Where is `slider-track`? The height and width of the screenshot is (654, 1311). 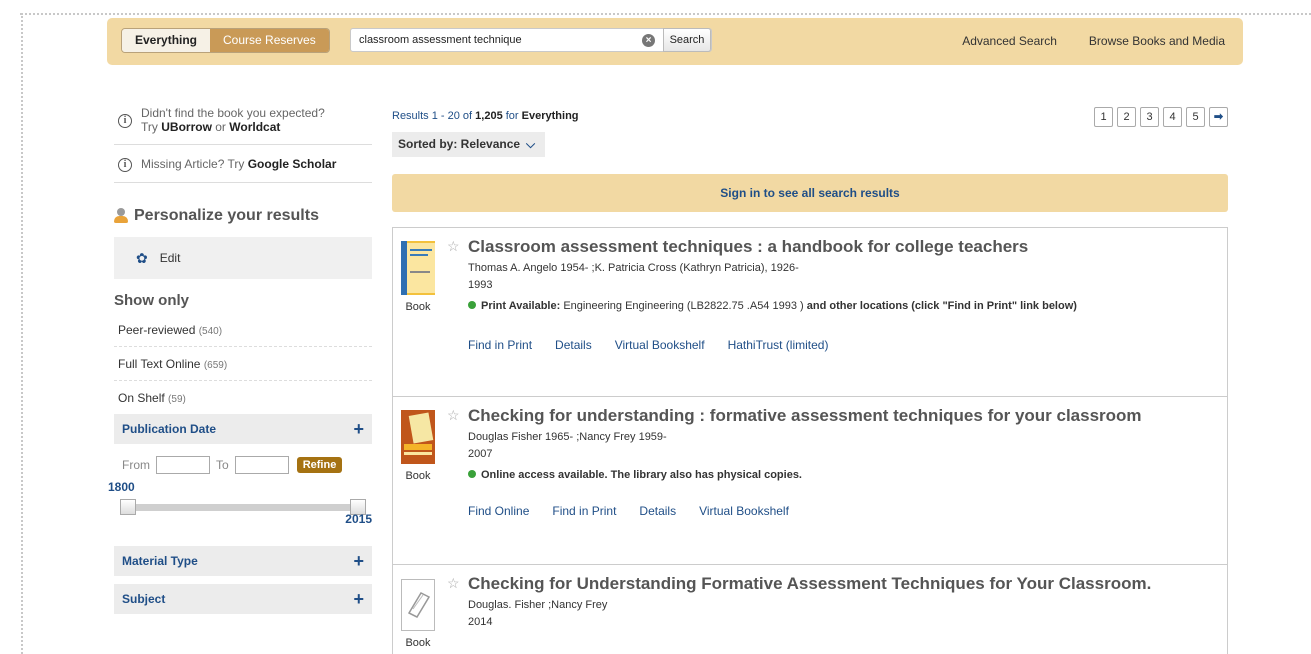 slider-track is located at coordinates (243, 507).